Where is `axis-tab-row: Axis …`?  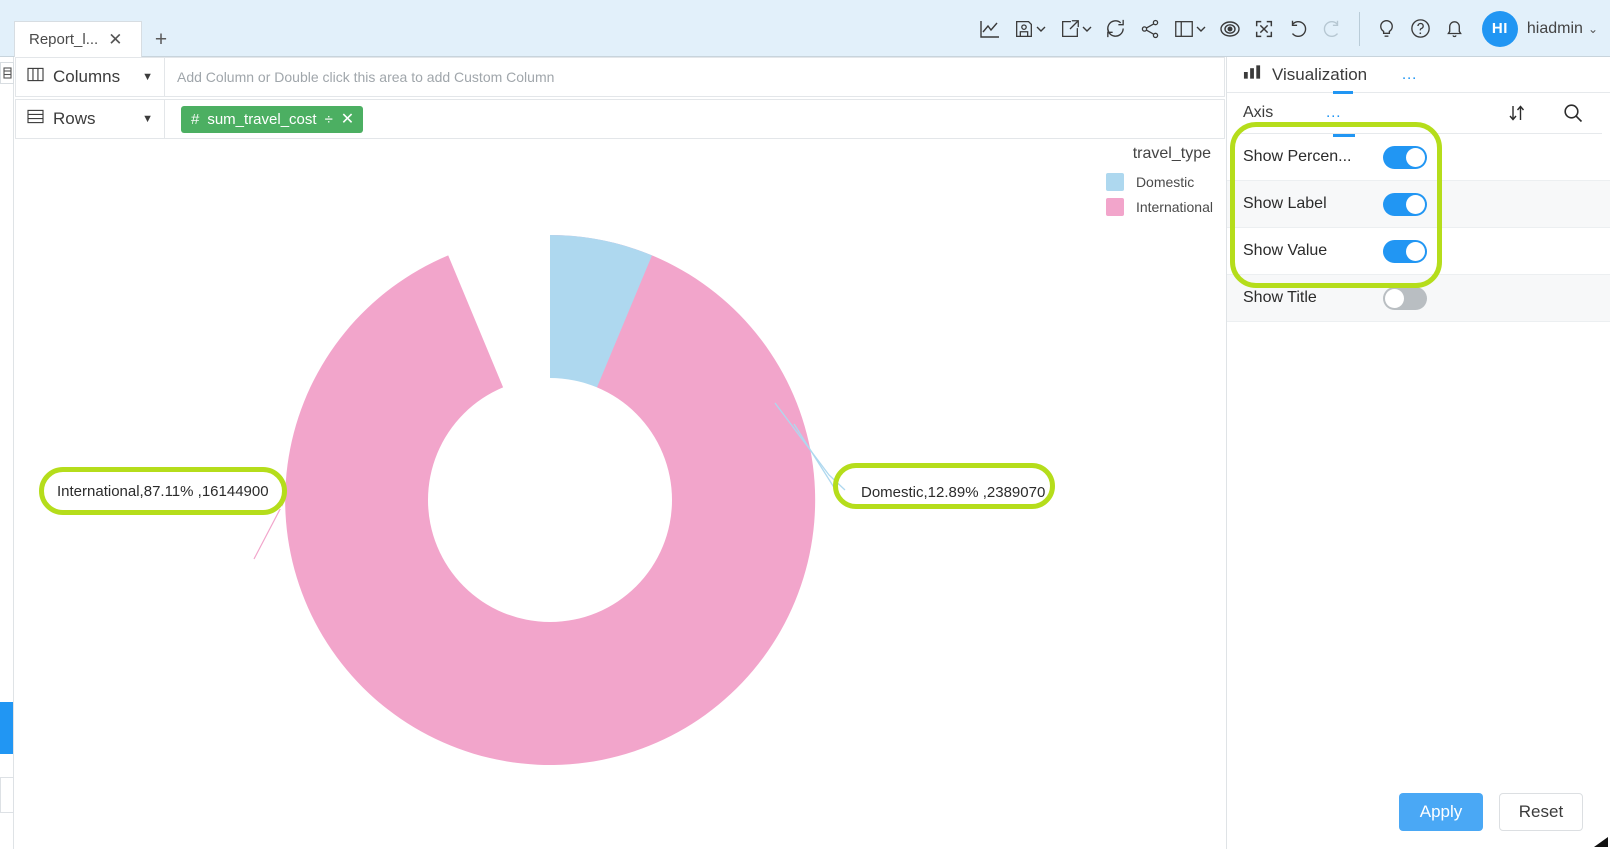 axis-tab-row: Axis … is located at coordinates (1418, 113).